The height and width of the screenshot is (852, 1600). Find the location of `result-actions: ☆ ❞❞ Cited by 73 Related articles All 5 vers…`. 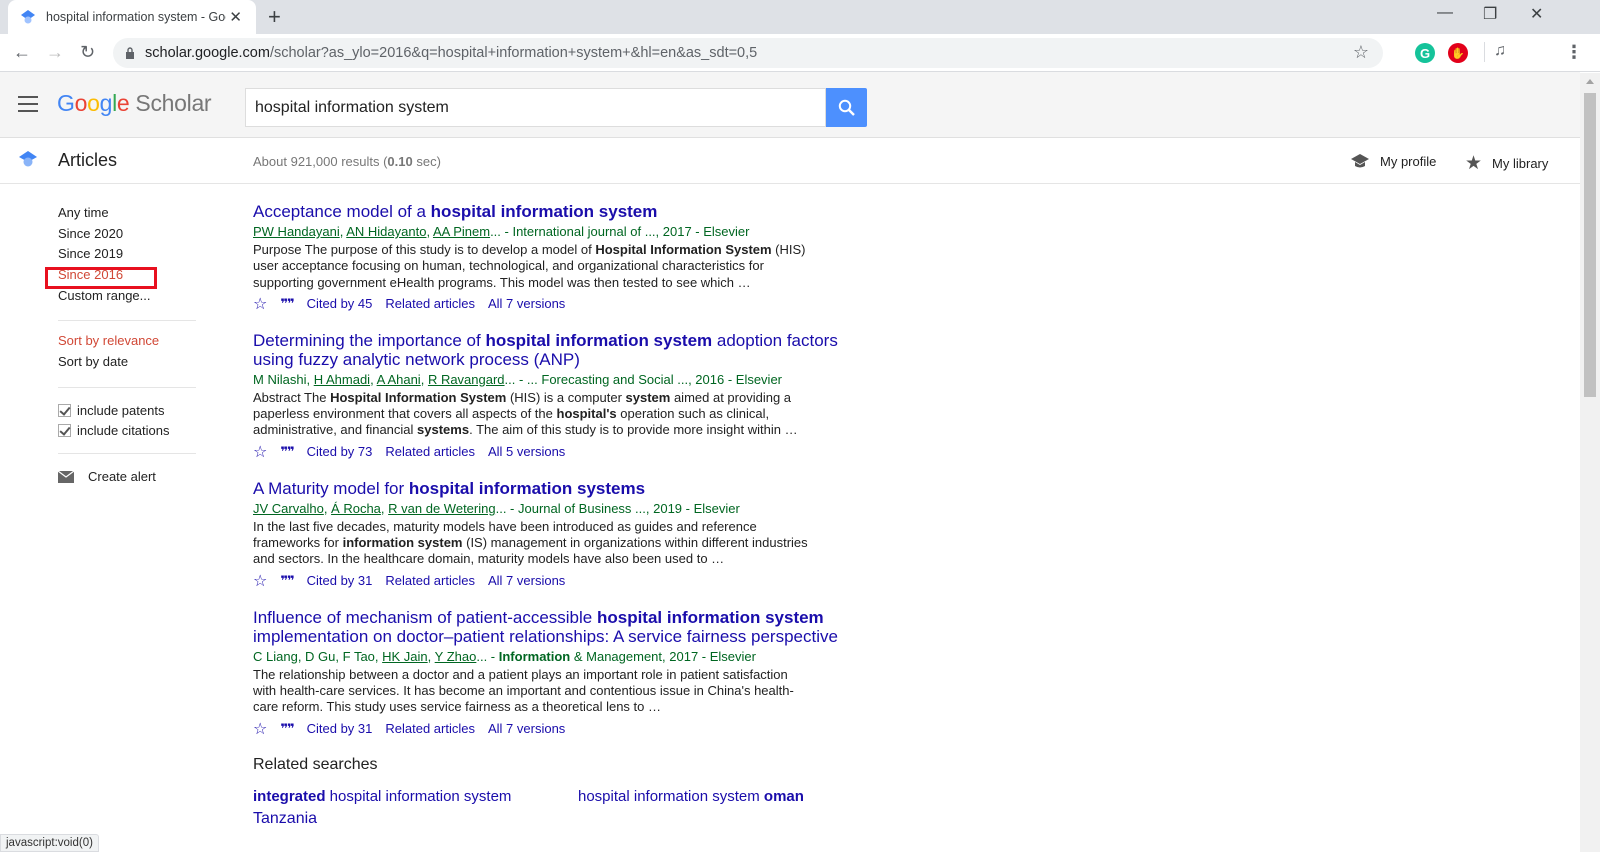

result-actions: ☆ ❞❞ Cited by 73 Related articles All 5 vers… is located at coordinates (563, 452).